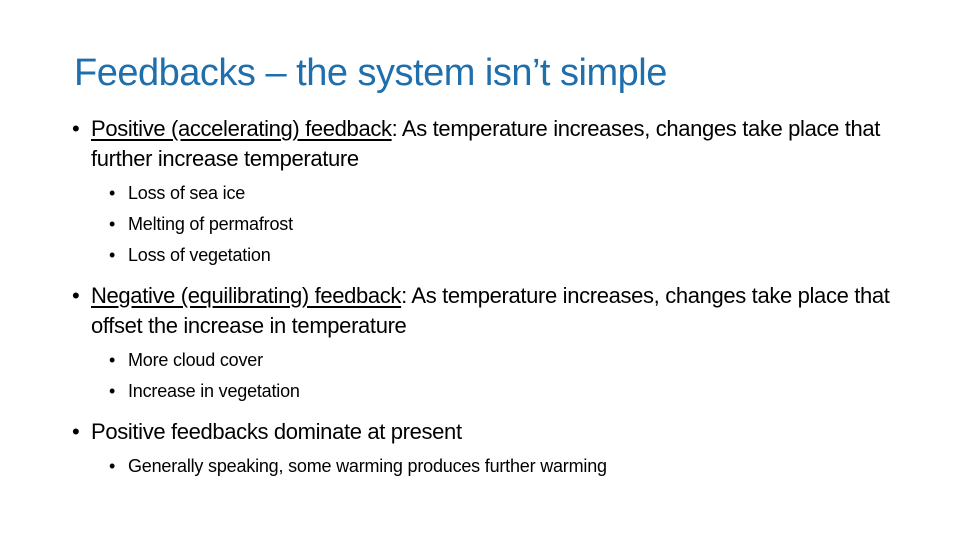  I want to click on term-positive-feedback: Positive (accelerating) feedback, so click(241, 128).